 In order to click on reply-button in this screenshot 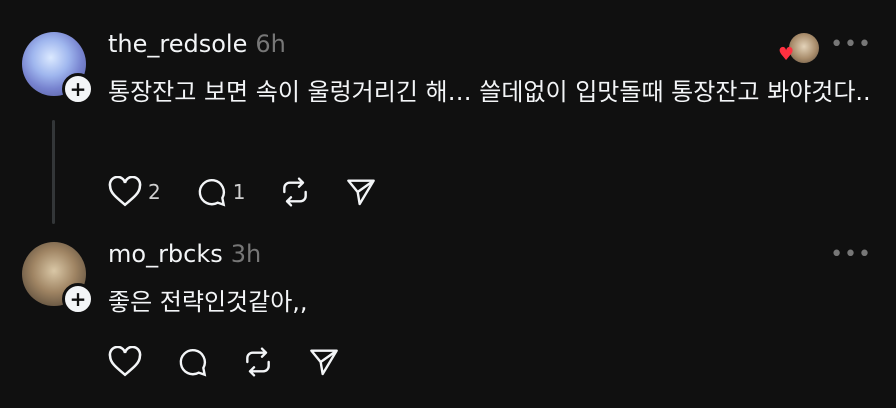, I will do `click(192, 362)`.